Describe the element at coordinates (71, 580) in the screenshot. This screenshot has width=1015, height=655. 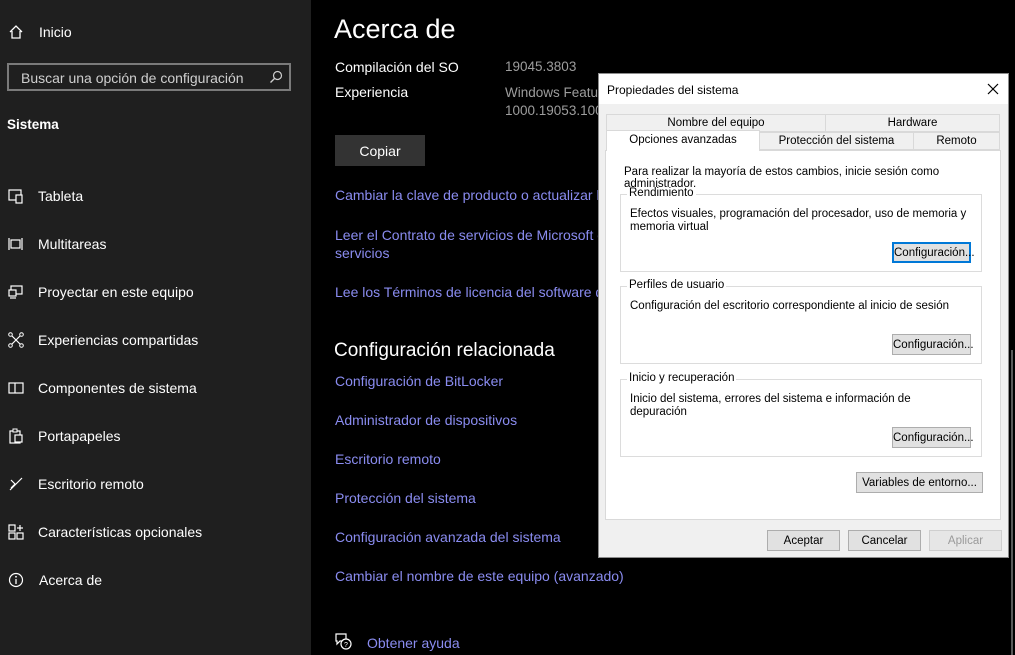
I see `sidebar-item-label: Acerca de` at that location.